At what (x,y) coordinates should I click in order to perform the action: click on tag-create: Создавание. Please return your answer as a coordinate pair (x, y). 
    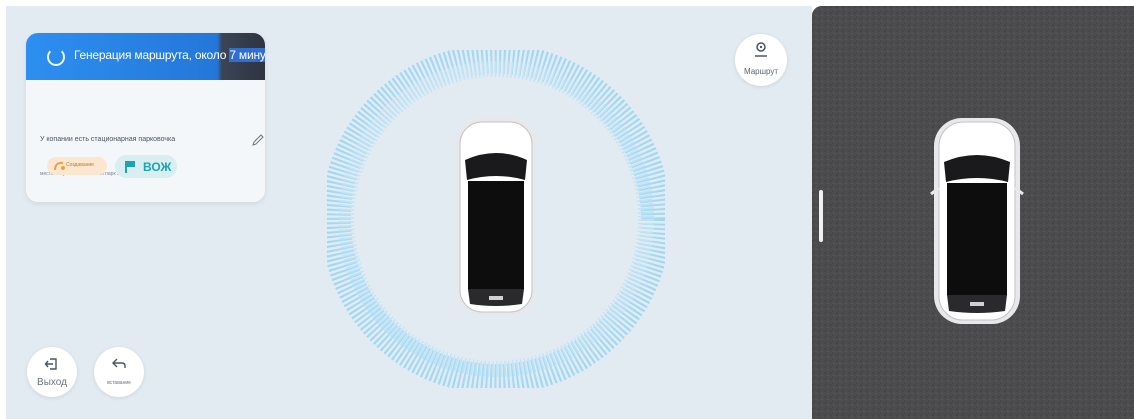
    Looking at the image, I should click on (77, 166).